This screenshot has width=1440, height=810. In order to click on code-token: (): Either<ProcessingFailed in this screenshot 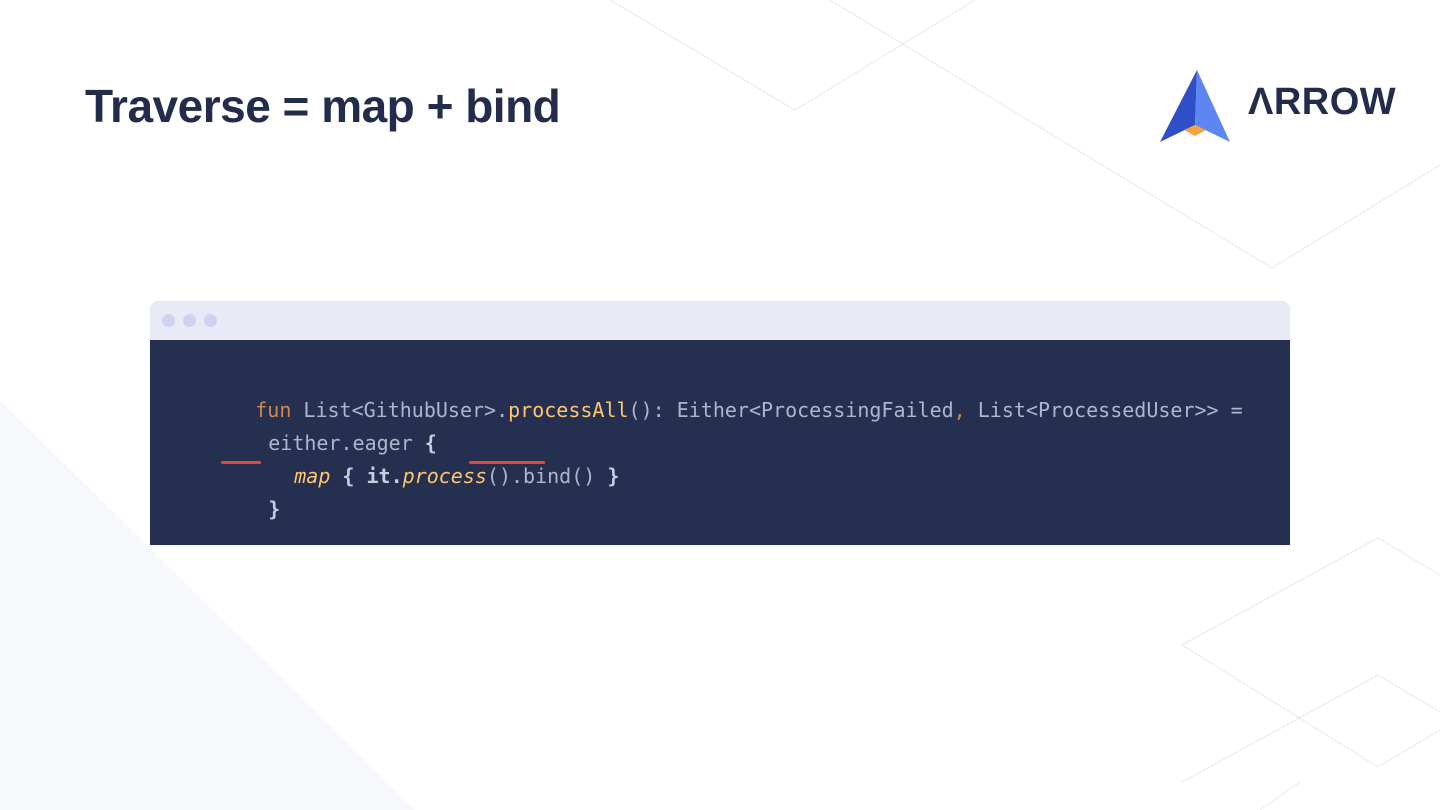, I will do `click(791, 410)`.